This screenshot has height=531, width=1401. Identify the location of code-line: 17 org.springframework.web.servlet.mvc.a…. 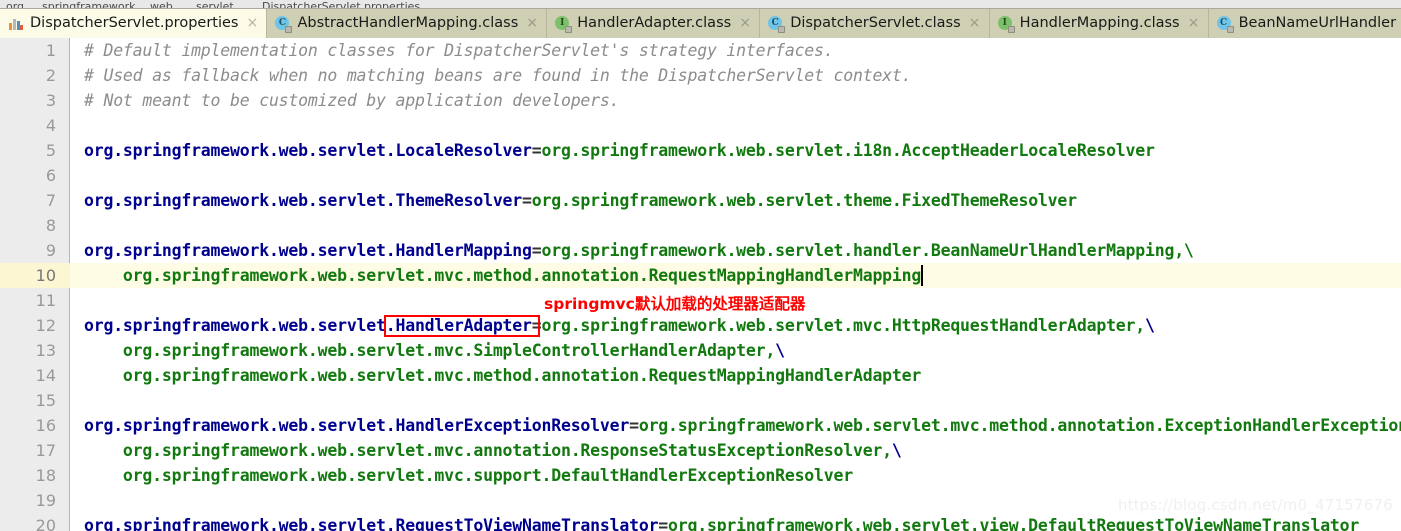
(700, 450).